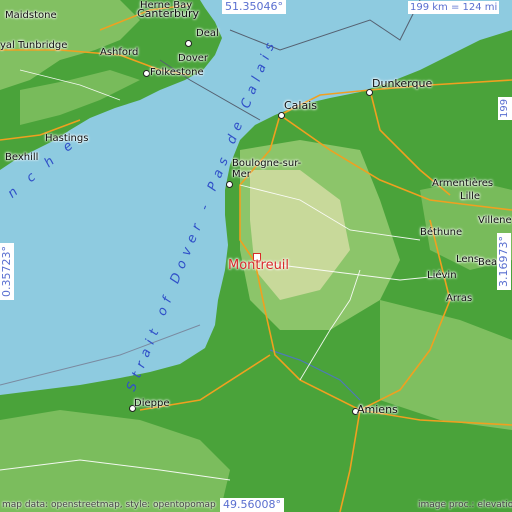 The height and width of the screenshot is (512, 512). What do you see at coordinates (168, 13) in the screenshot?
I see `town-label-canterbury: Canterbury` at bounding box center [168, 13].